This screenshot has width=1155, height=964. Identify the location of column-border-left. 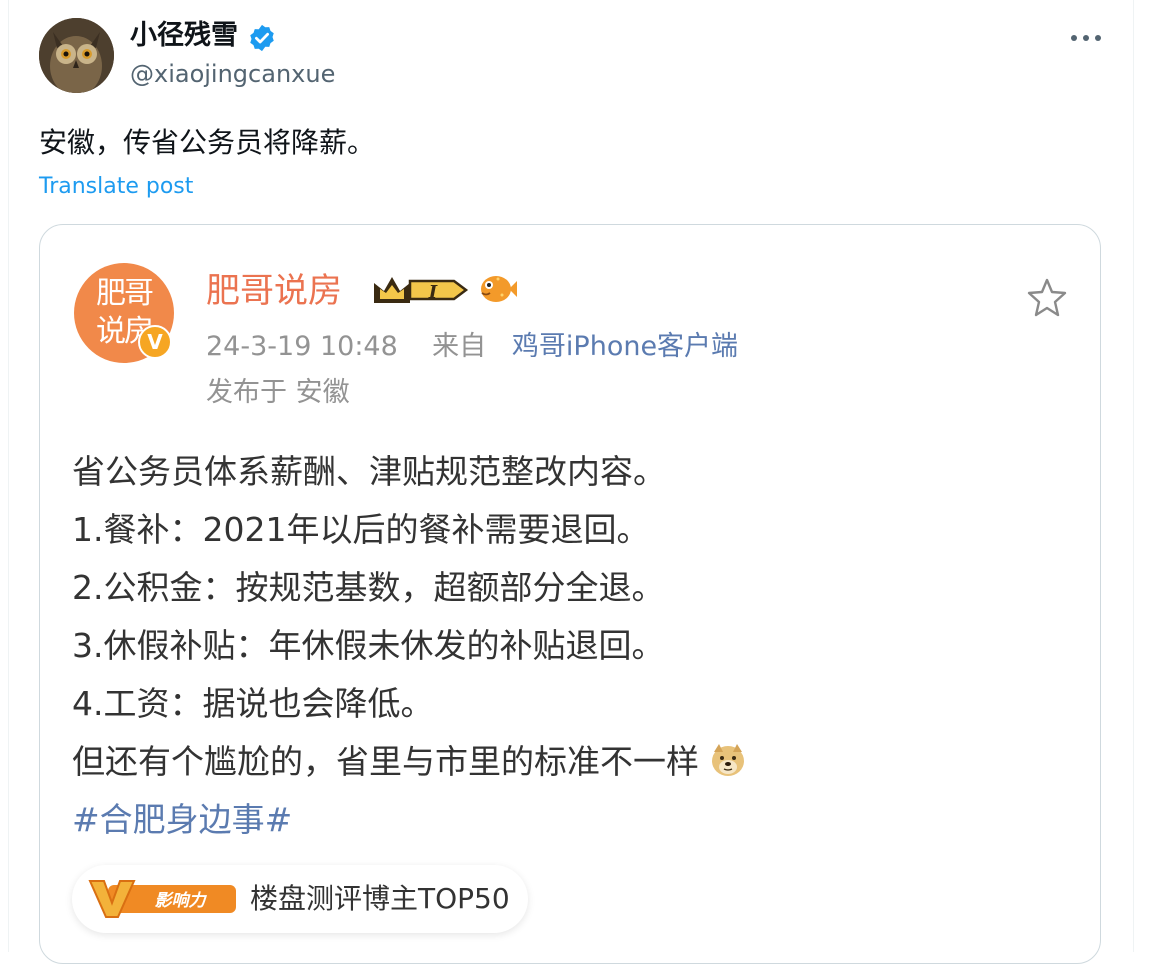
(8, 476).